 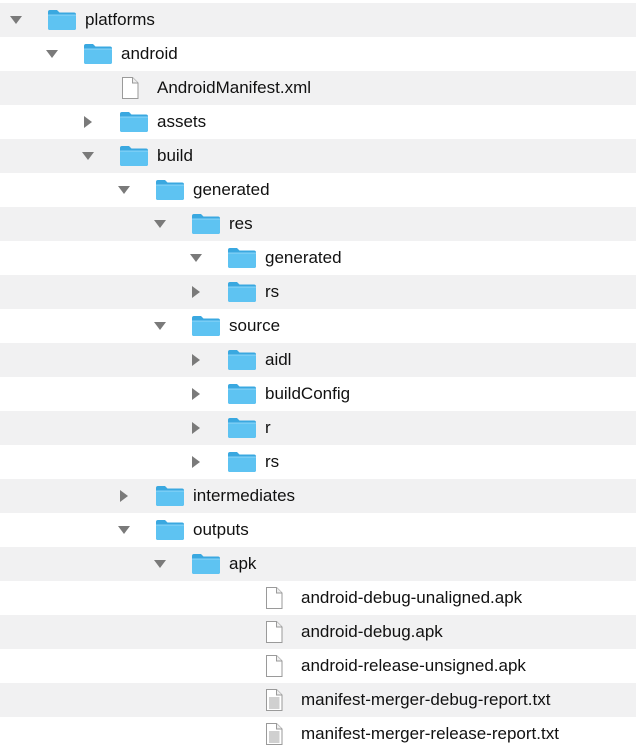 I want to click on file-row: android-debug-unaligned.apk, so click(x=318, y=598).